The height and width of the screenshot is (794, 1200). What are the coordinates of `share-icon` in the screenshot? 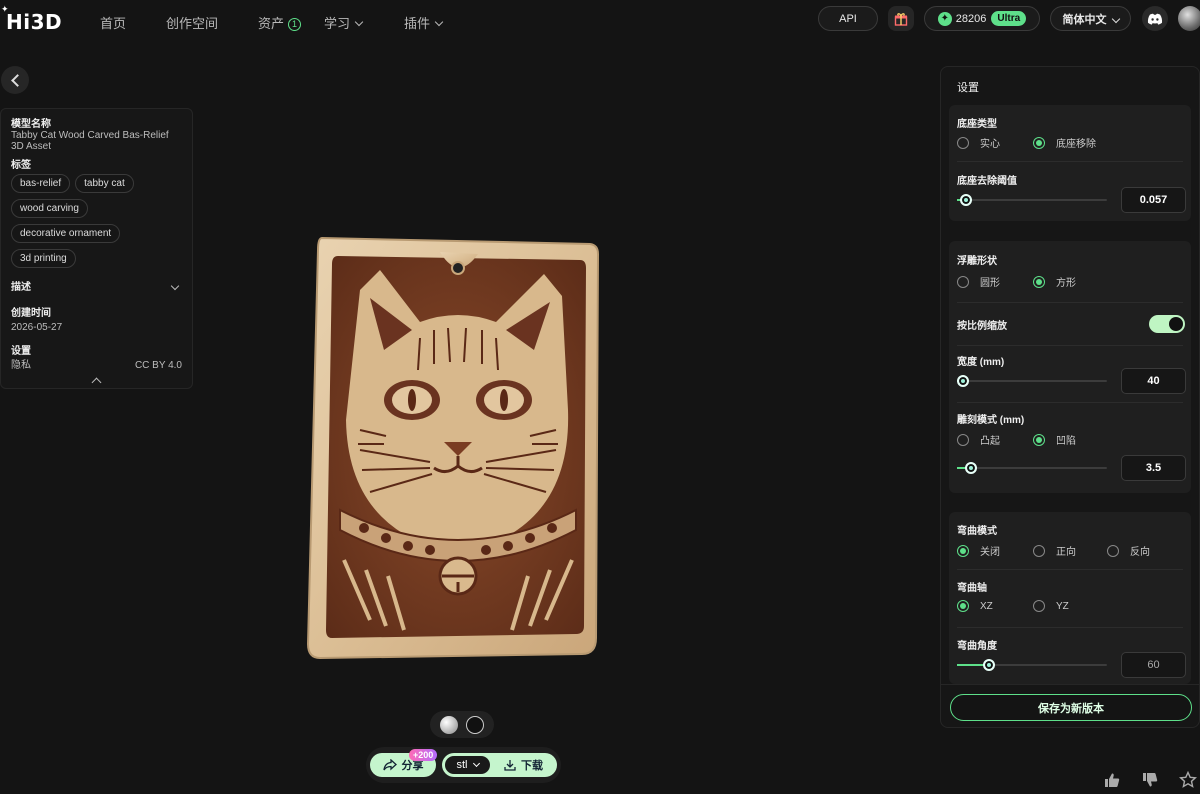 It's located at (389, 765).